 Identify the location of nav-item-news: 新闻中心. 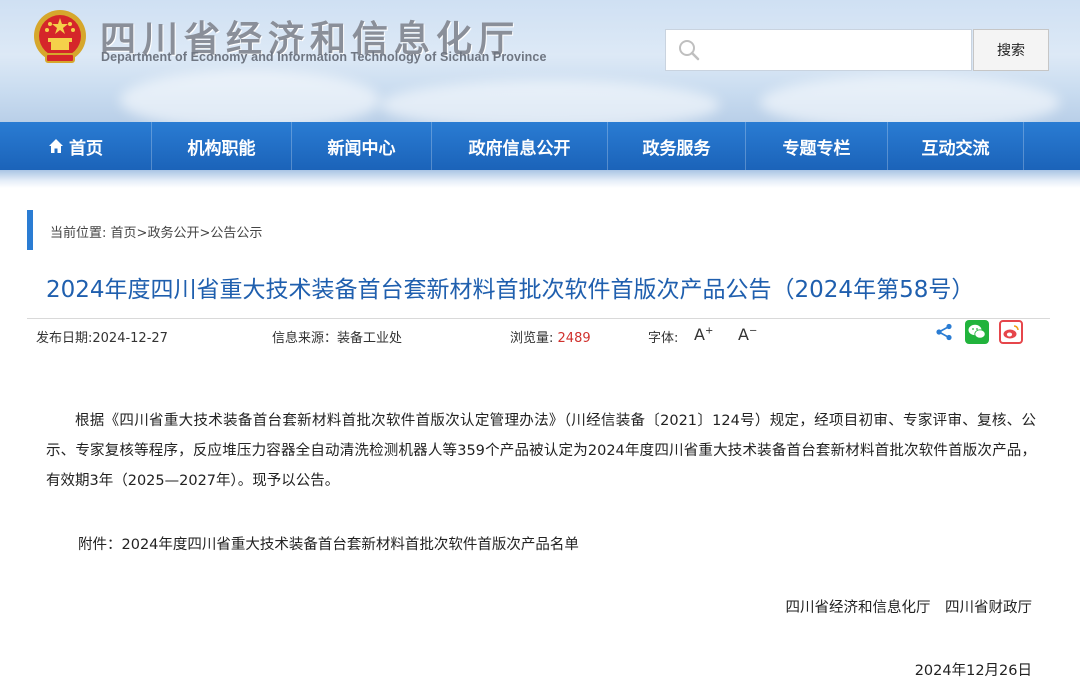
(362, 146).